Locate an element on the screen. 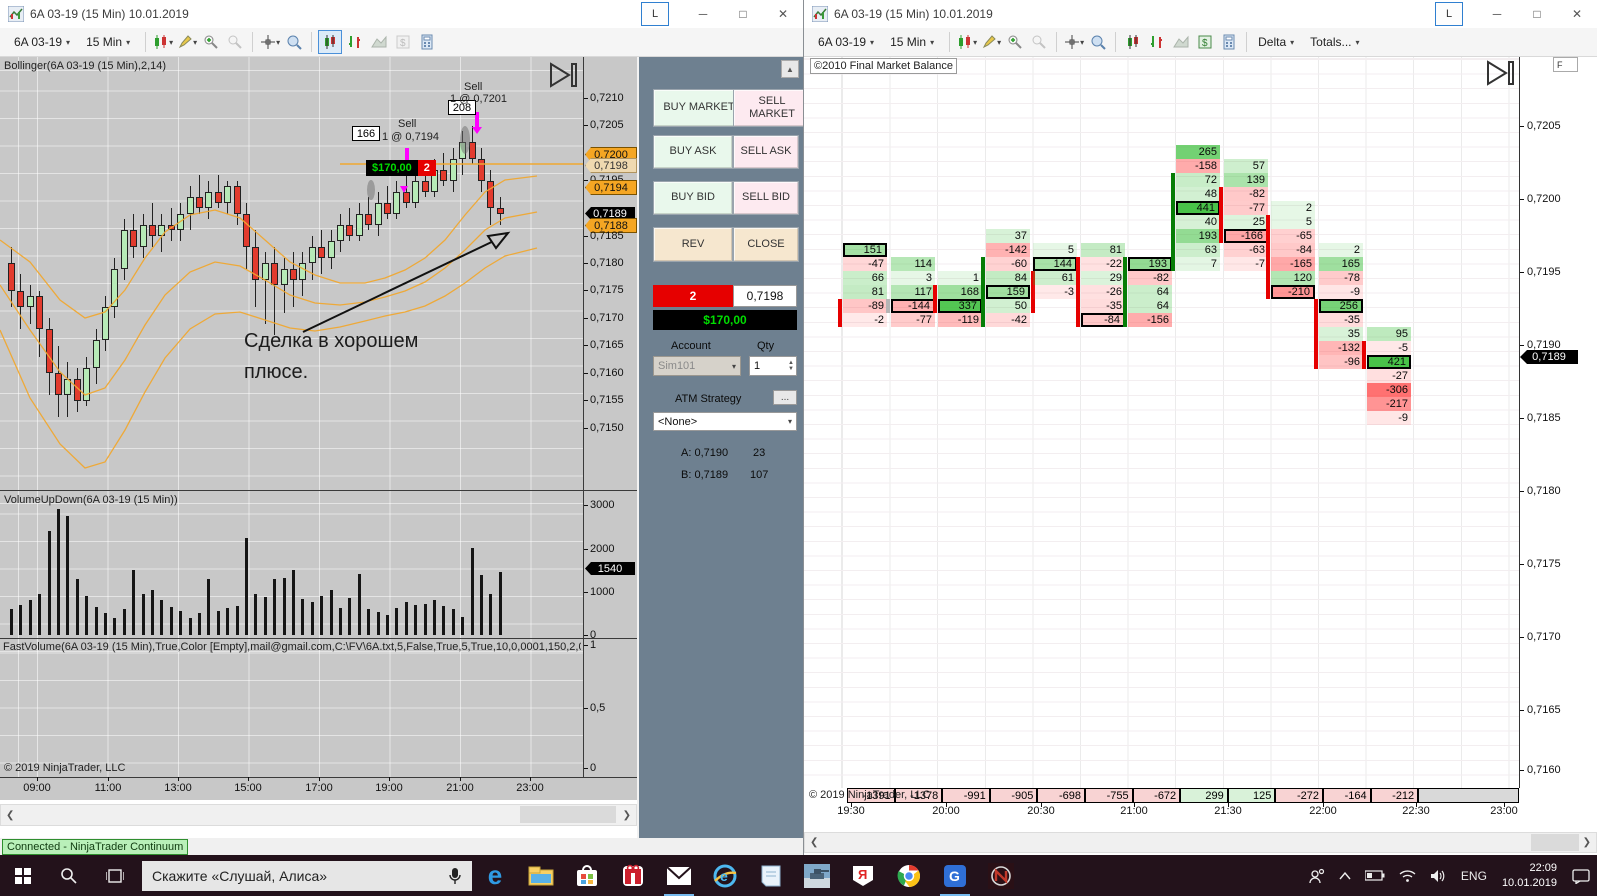  connection-status-badge: Connected - NinjaTrader Continuum is located at coordinates (95, 847).